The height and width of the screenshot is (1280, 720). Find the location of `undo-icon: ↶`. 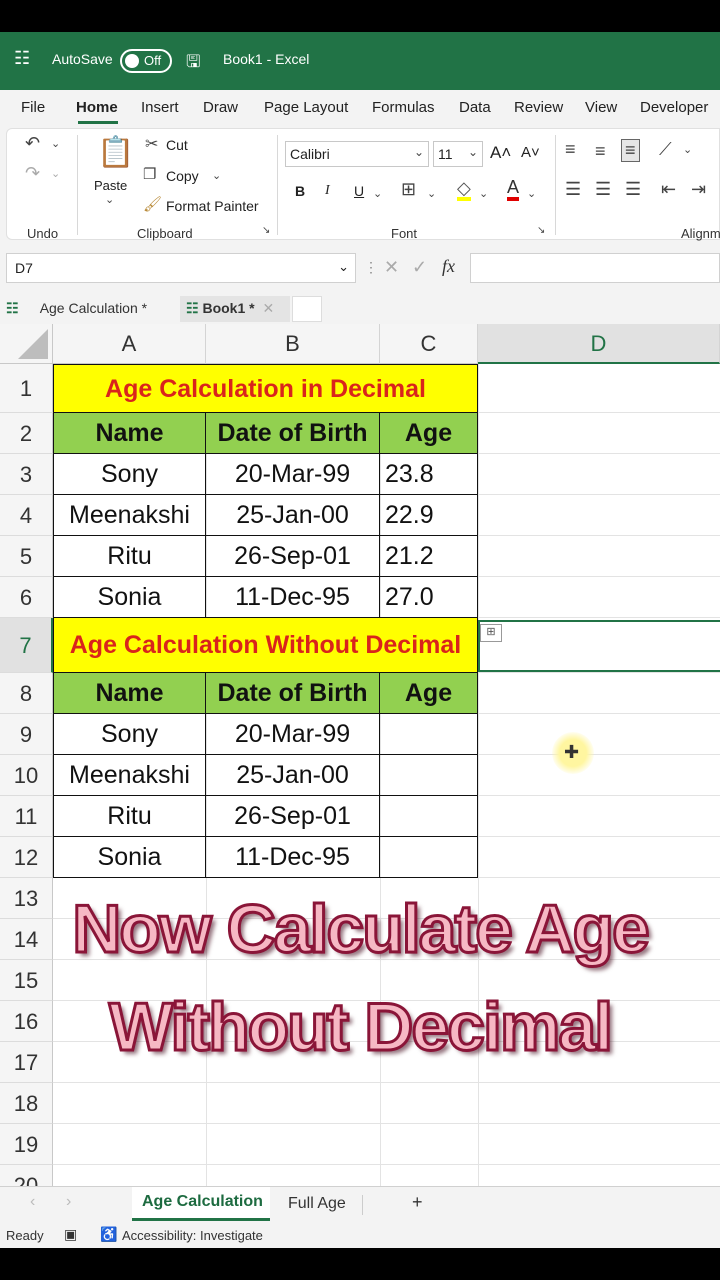

undo-icon: ↶ is located at coordinates (32, 143).